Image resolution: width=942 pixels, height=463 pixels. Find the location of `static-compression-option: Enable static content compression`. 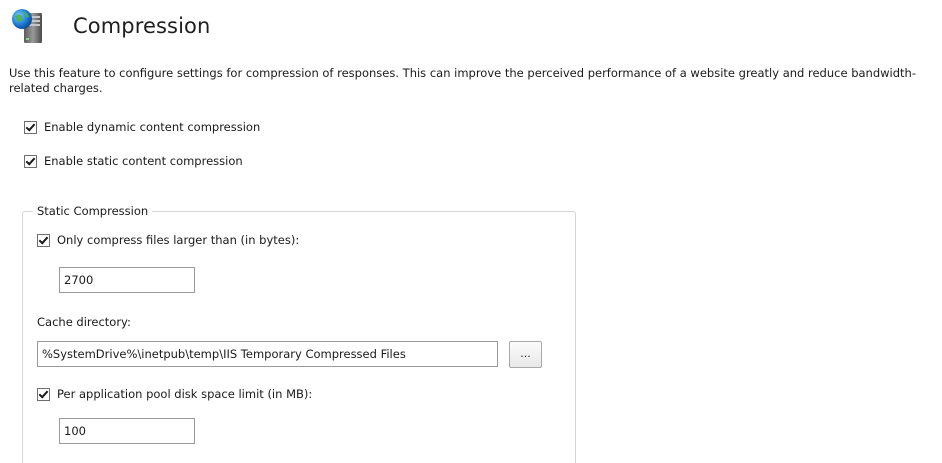

static-compression-option: Enable static content compression is located at coordinates (133, 161).